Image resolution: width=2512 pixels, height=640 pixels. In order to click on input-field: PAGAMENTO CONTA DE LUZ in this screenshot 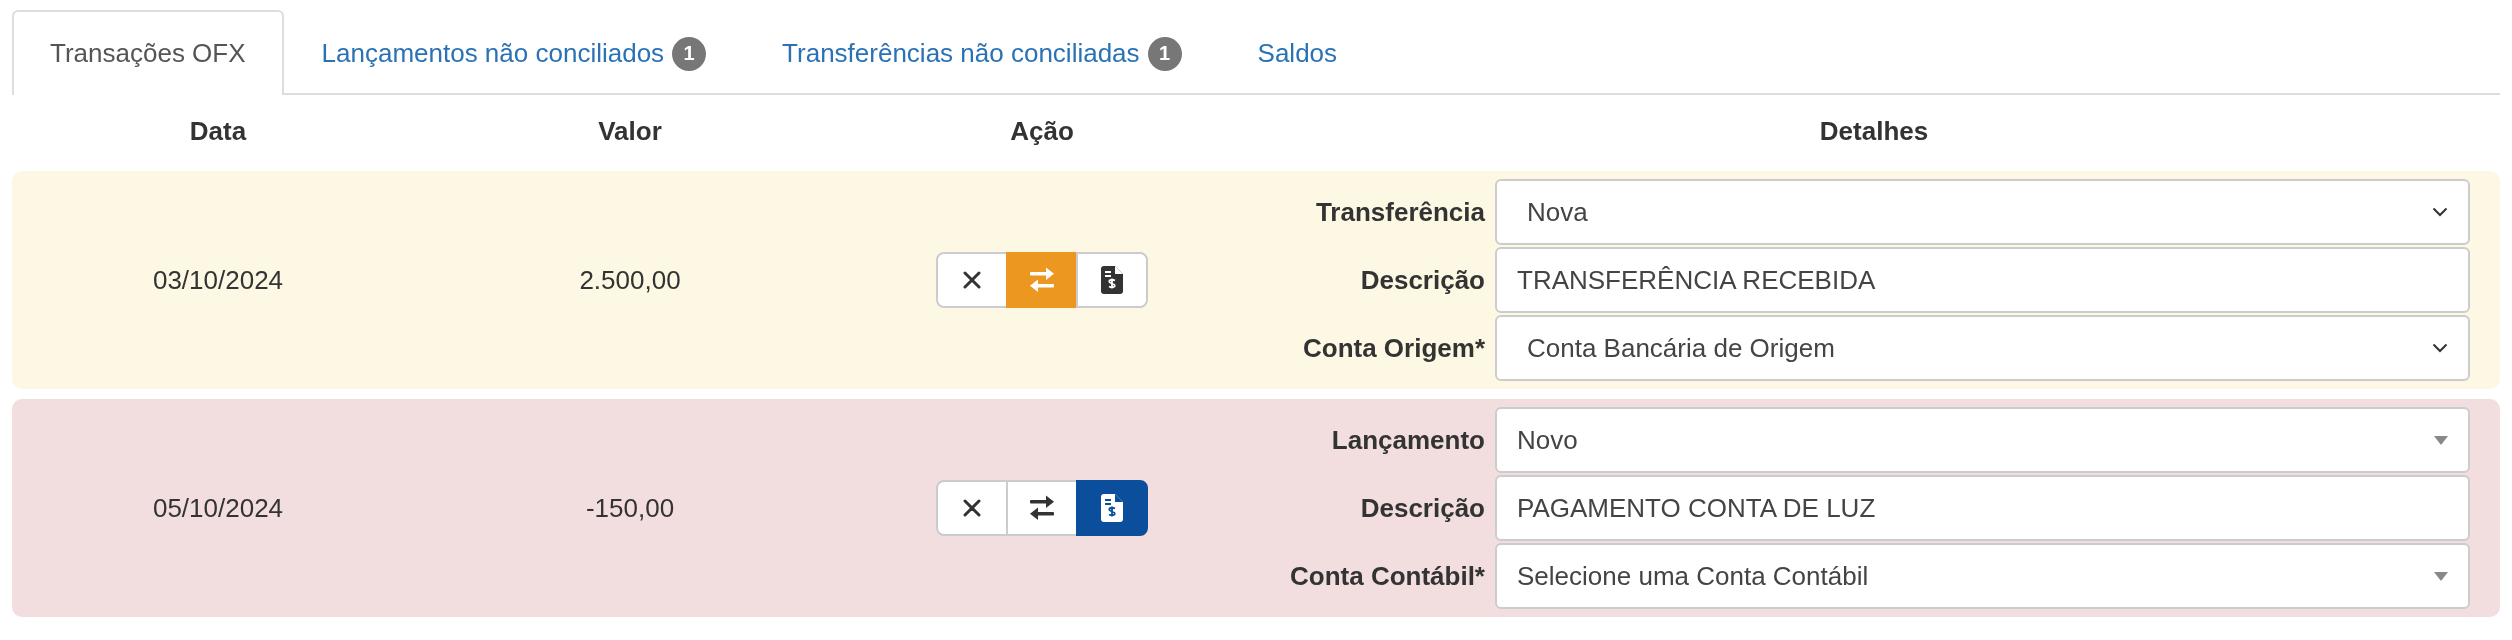, I will do `click(1982, 508)`.